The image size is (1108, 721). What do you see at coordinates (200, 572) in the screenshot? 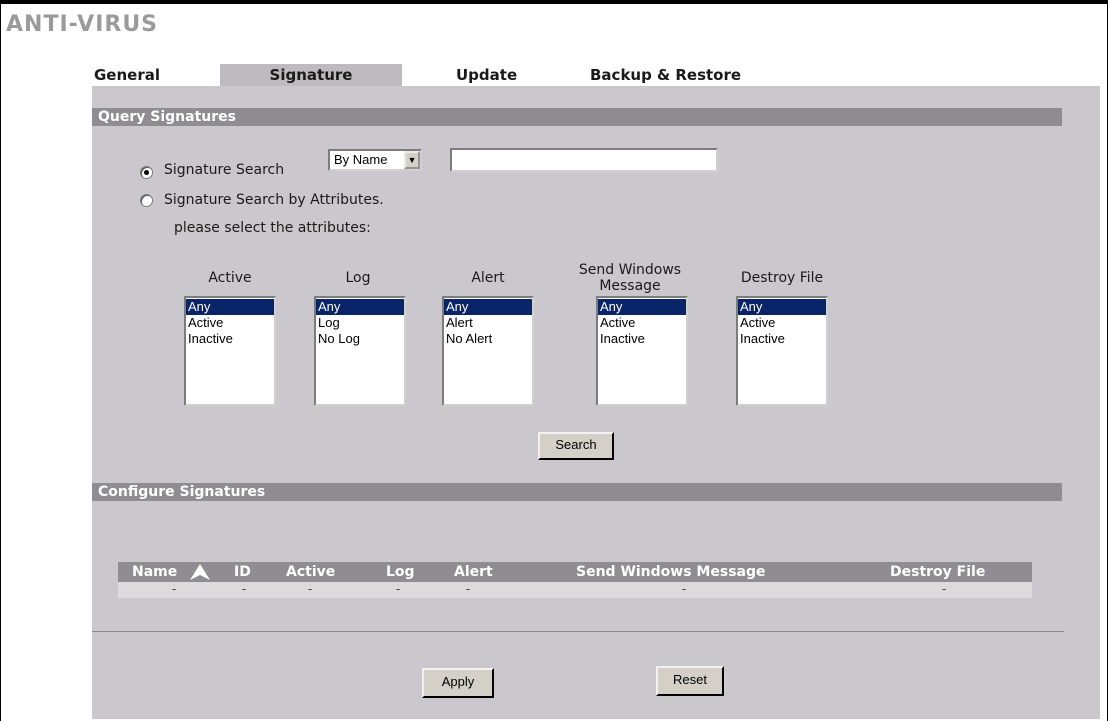
I see `sort-ascending-icon` at bounding box center [200, 572].